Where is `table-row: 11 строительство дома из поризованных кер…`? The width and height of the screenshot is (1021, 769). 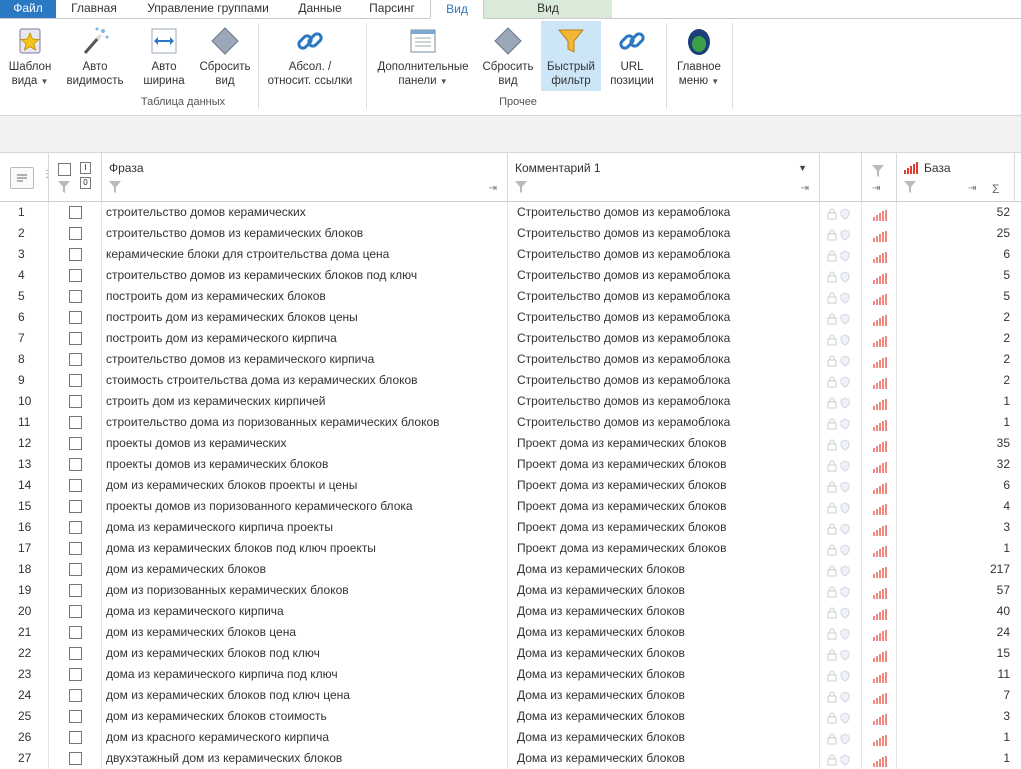 table-row: 11 строительство дома из поризованных кер… is located at coordinates (510, 422).